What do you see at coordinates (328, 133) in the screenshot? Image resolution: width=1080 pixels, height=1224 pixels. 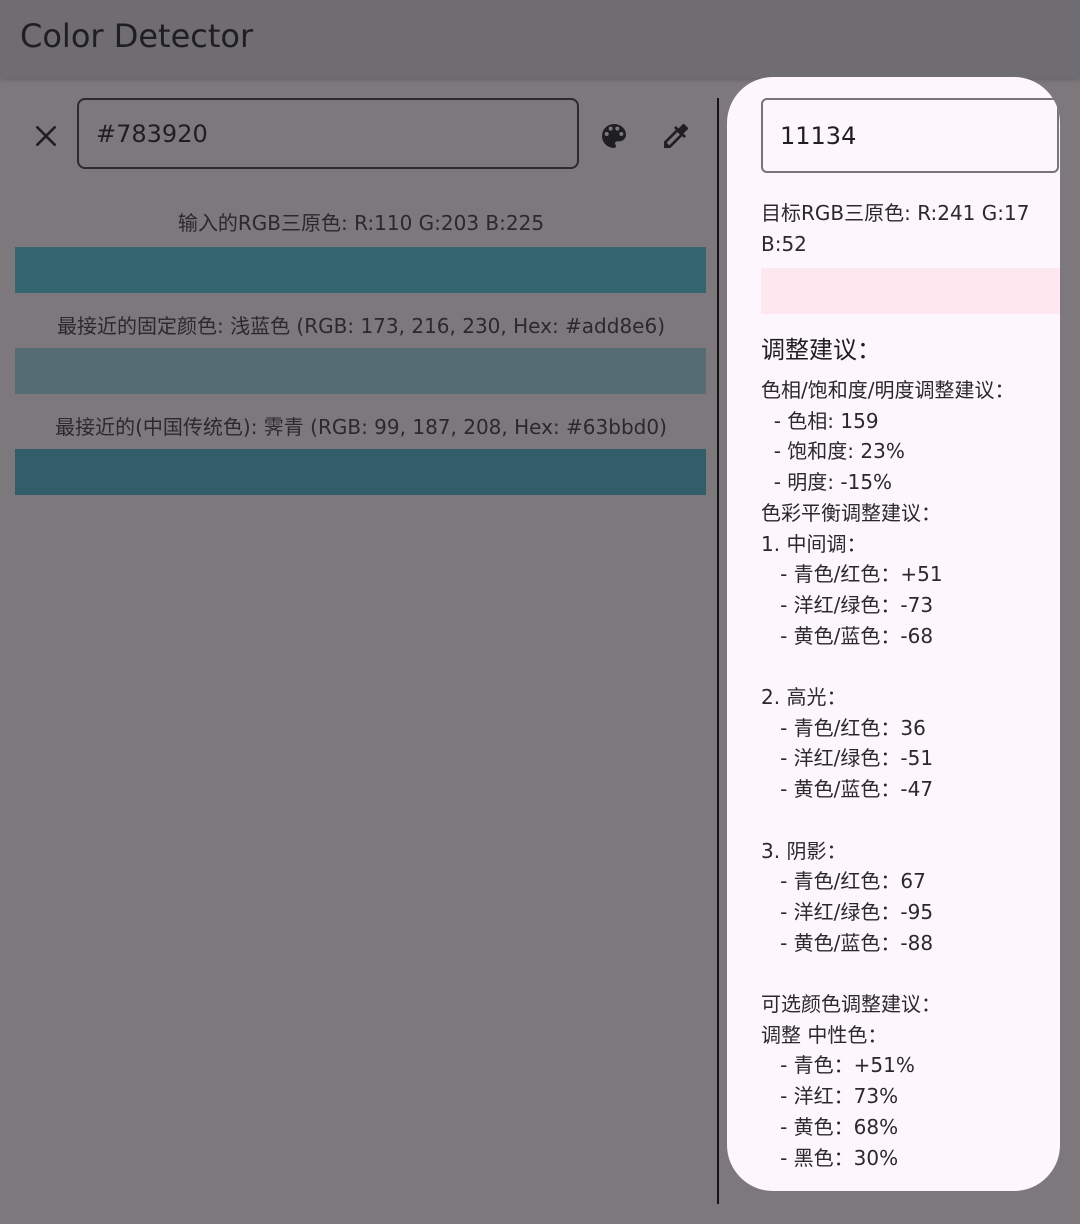 I see `hex-color-input` at bounding box center [328, 133].